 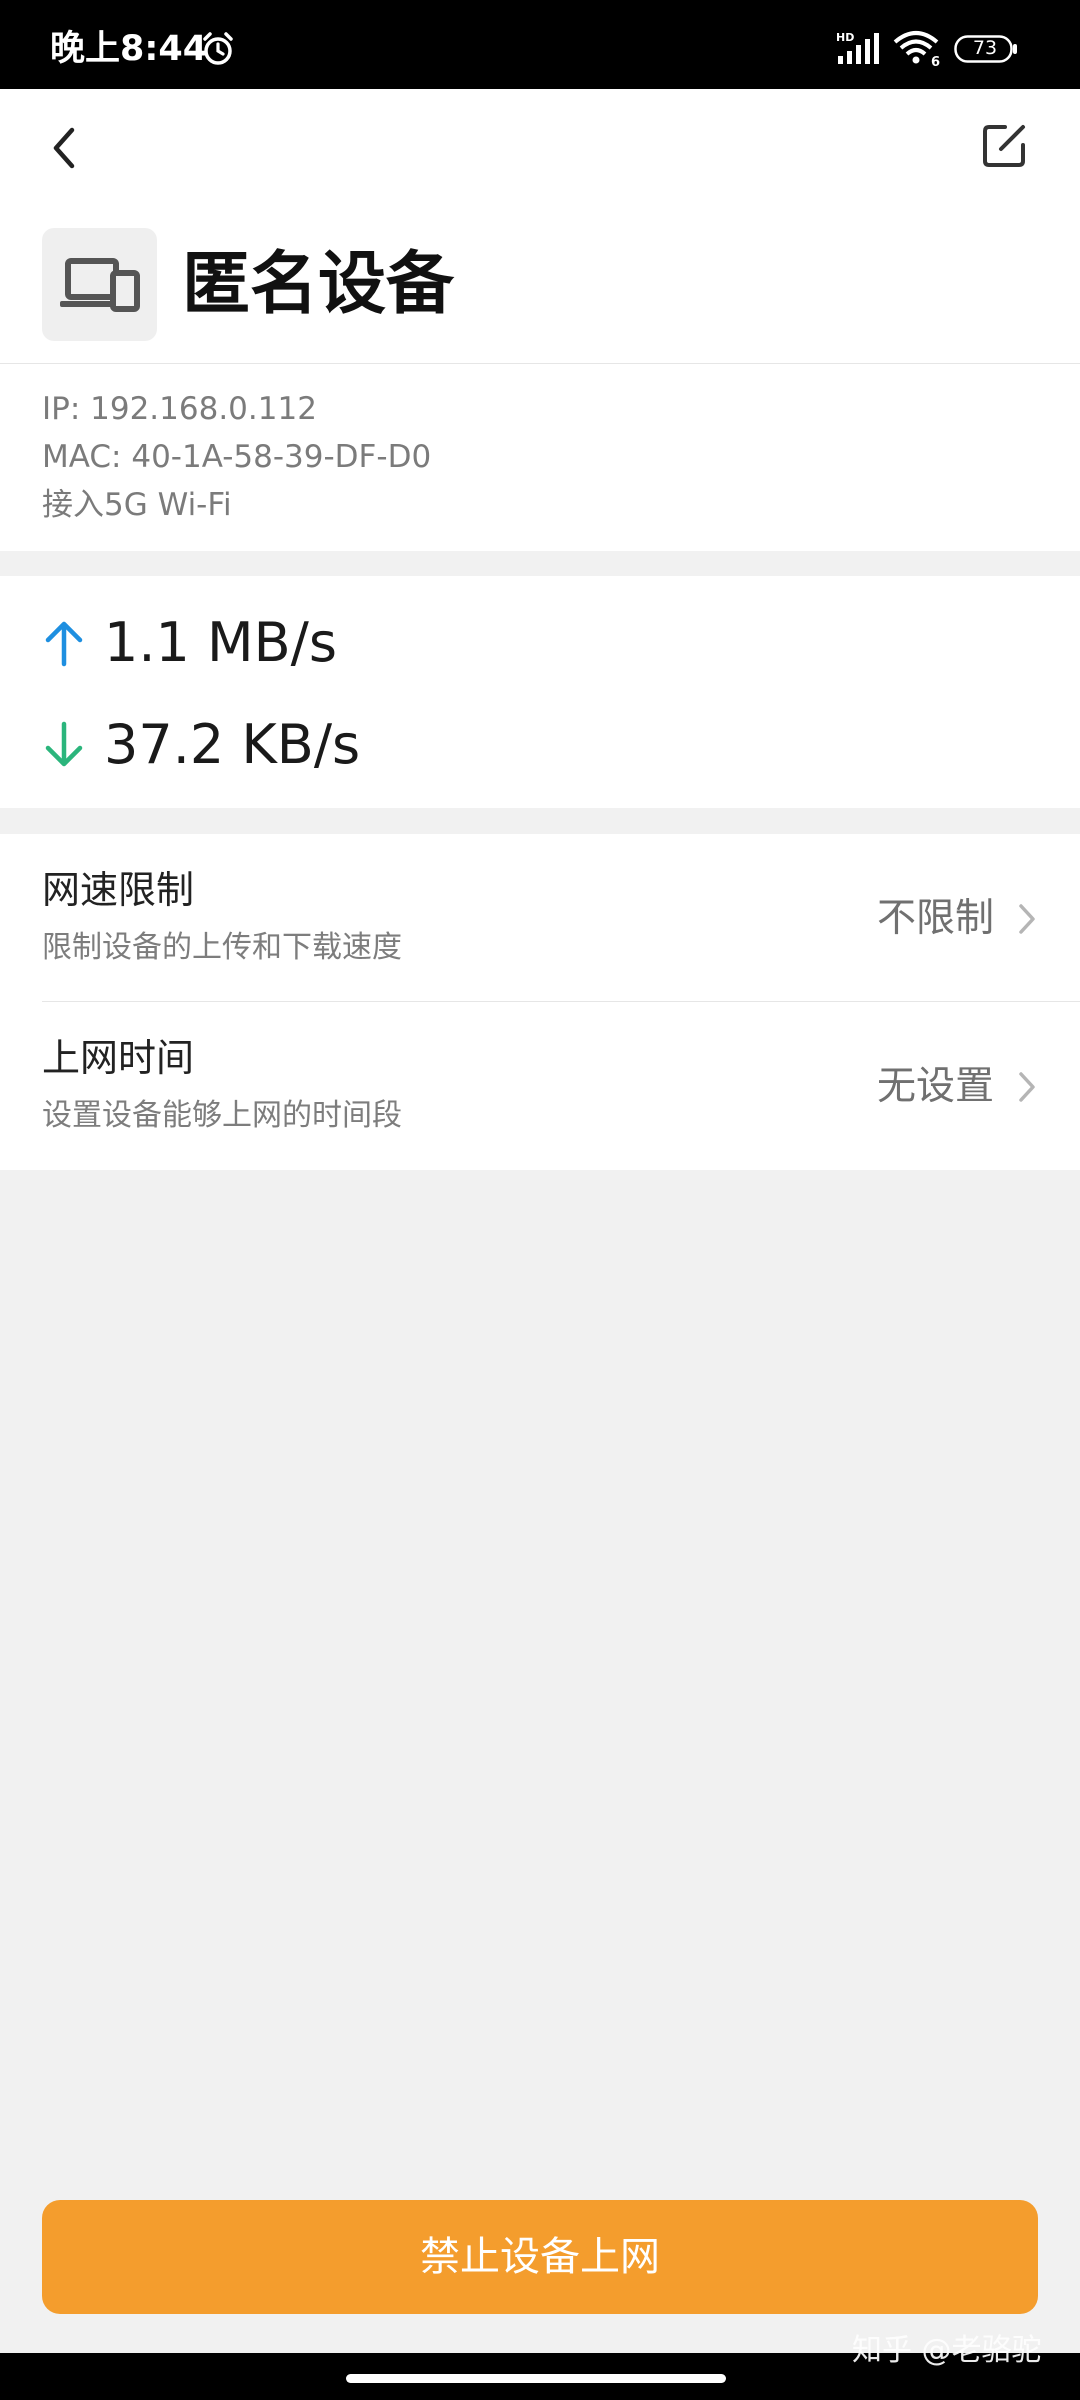 I want to click on setting-value: 无设置, so click(x=935, y=1086).